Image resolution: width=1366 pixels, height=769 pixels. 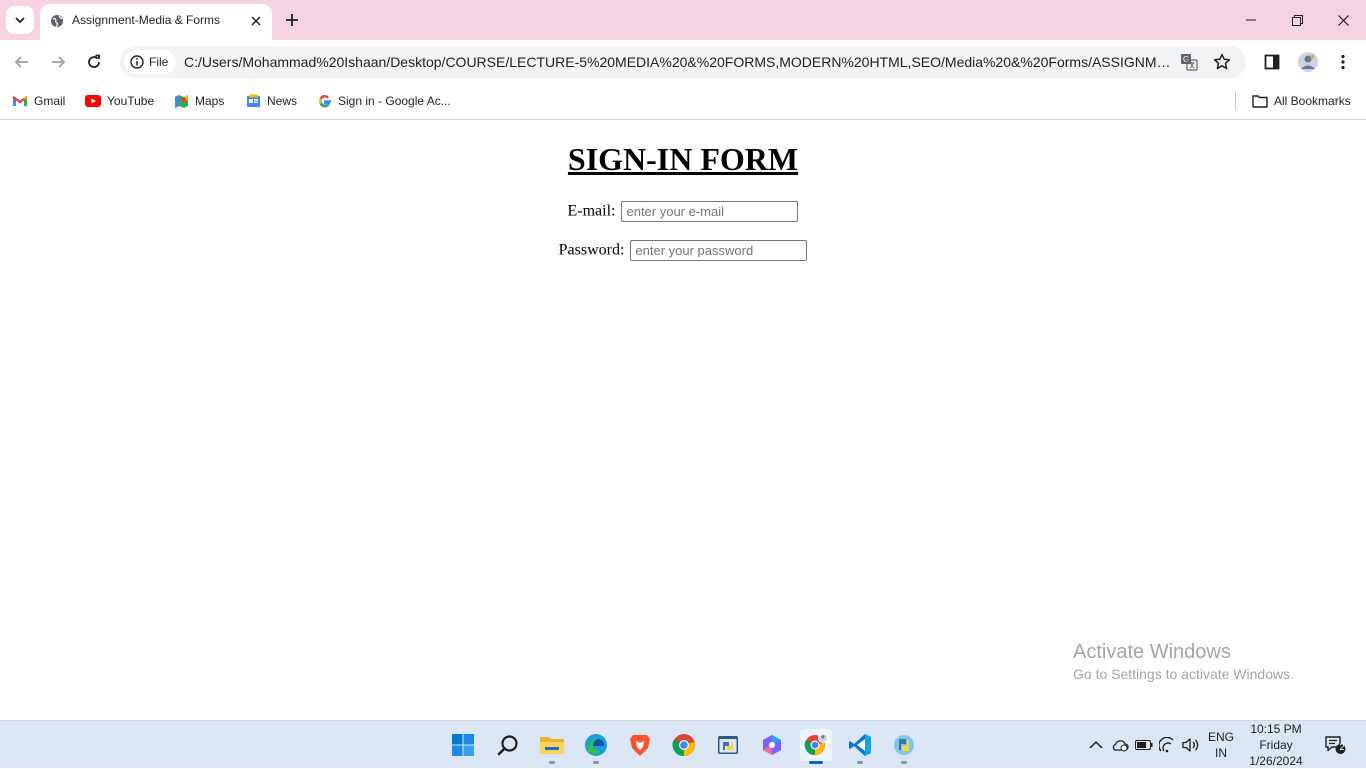 I want to click on chrome-button, so click(x=684, y=745).